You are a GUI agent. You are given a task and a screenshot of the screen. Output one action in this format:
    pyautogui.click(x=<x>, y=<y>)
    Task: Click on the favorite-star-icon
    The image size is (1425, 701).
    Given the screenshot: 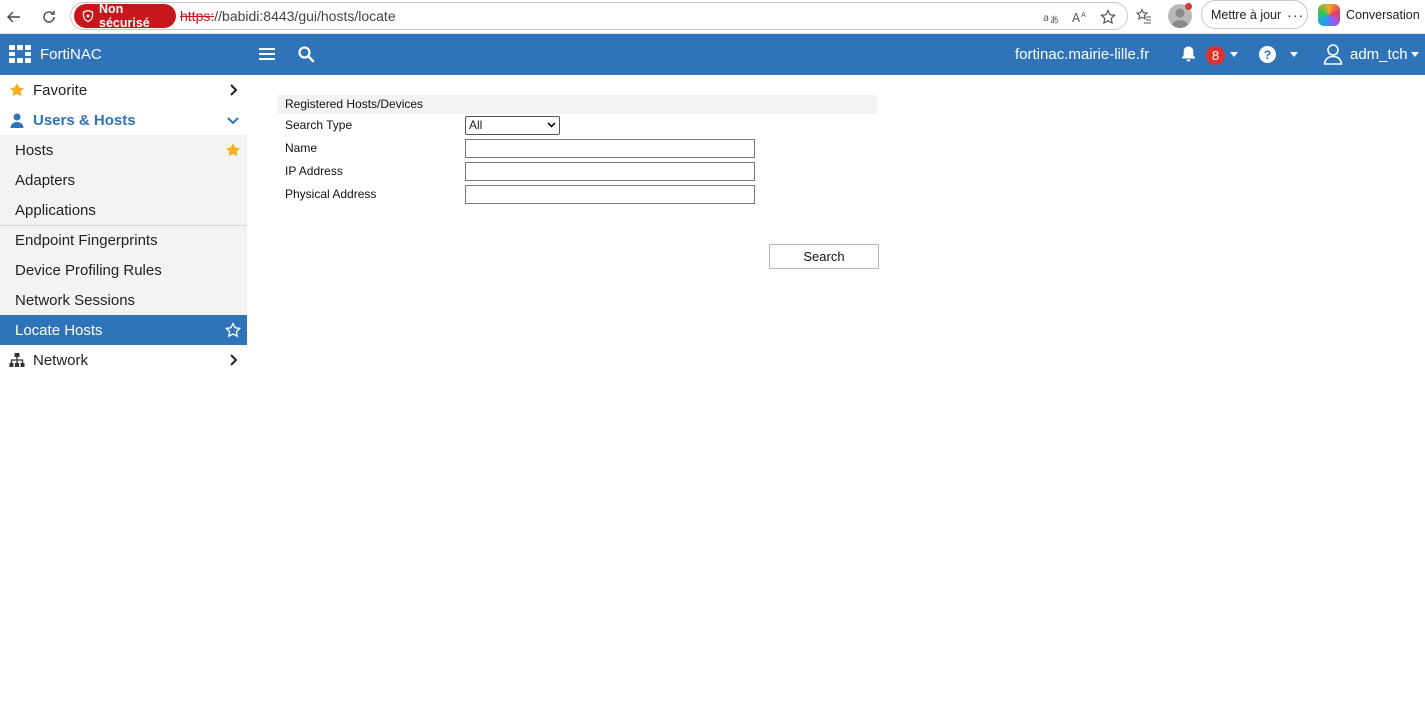 What is the action you would take?
    pyautogui.click(x=1108, y=17)
    